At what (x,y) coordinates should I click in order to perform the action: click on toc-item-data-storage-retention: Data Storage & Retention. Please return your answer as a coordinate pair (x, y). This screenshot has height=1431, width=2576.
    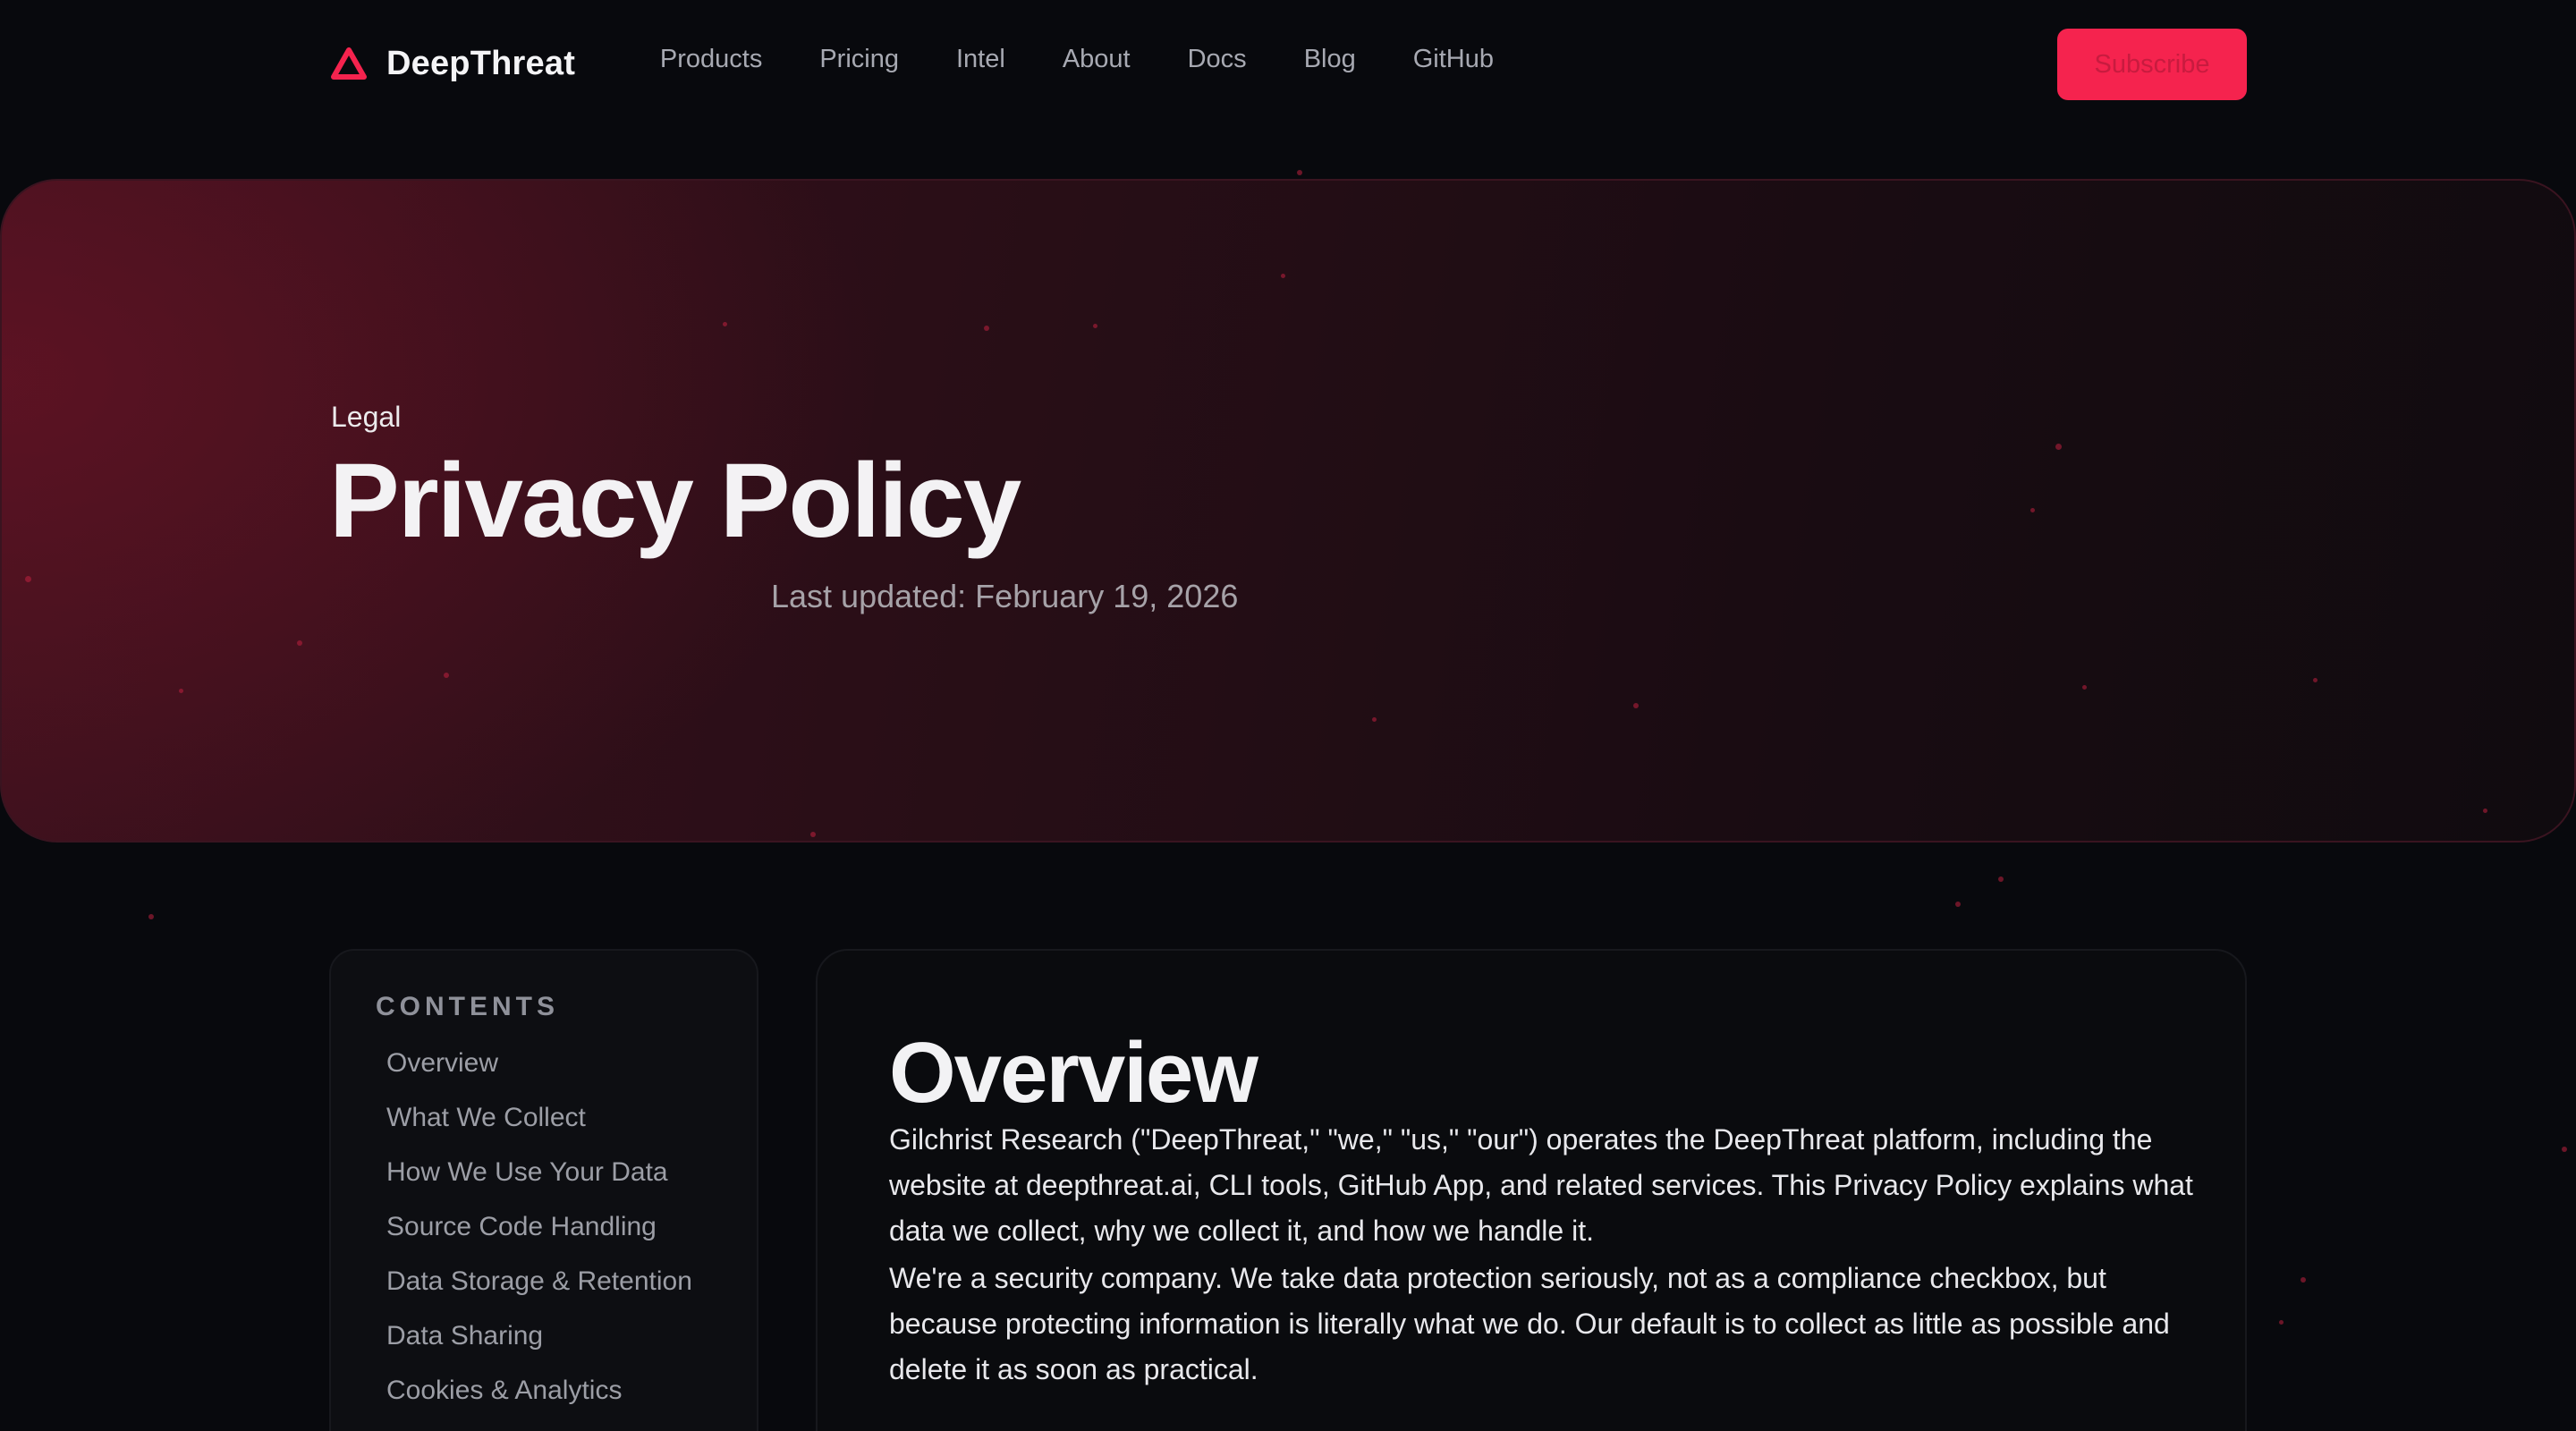
    Looking at the image, I should click on (539, 1293).